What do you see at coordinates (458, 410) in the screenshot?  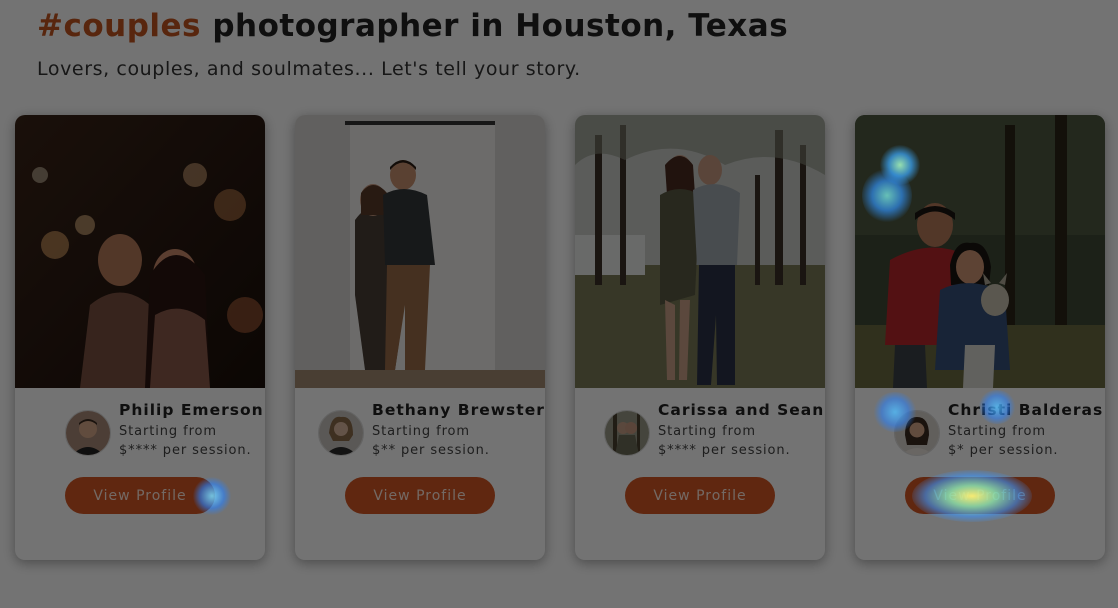 I see `photographer-name: Bethany Brewster` at bounding box center [458, 410].